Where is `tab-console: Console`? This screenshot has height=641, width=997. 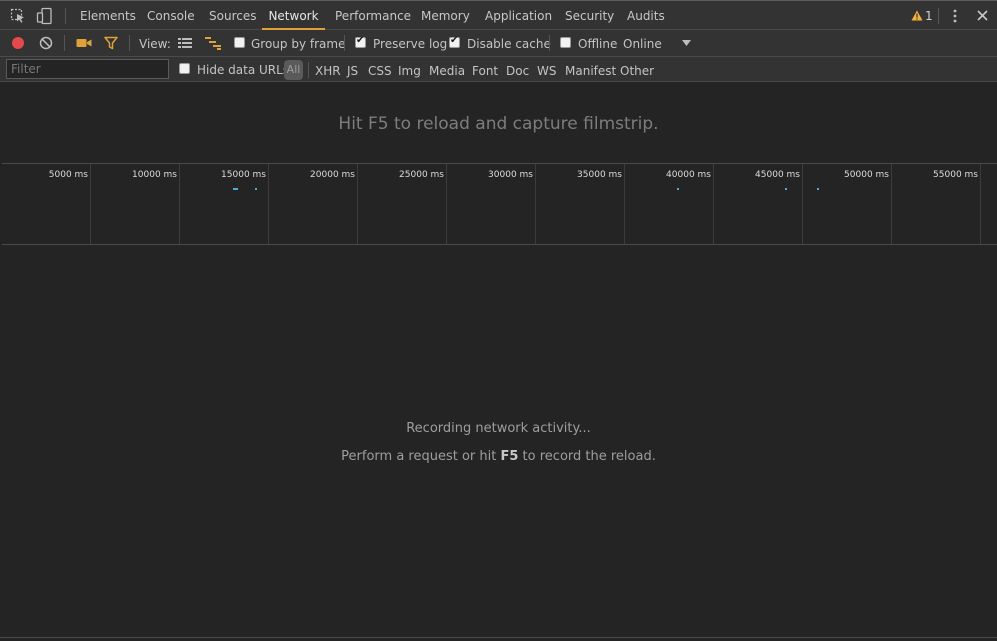
tab-console: Console is located at coordinates (171, 15).